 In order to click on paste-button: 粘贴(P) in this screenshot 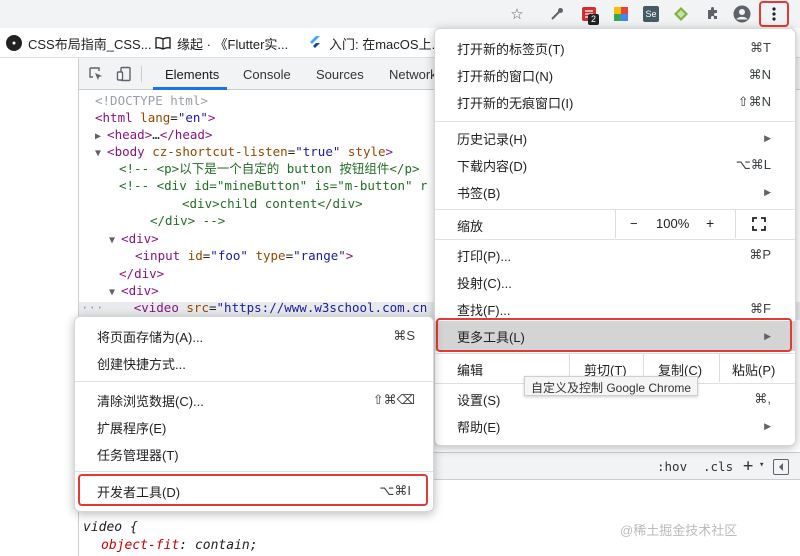, I will do `click(757, 368)`.